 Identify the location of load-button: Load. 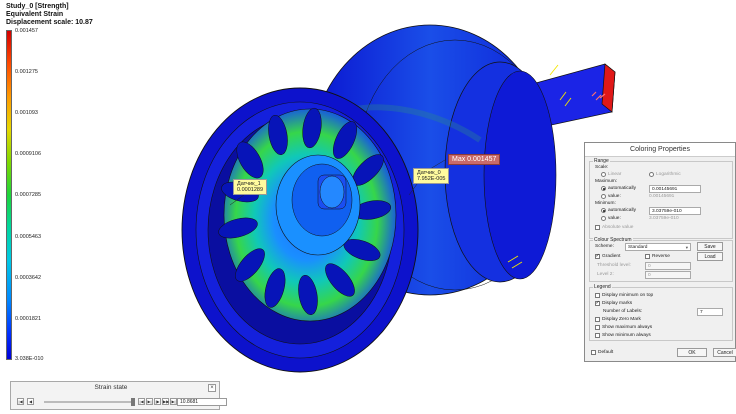
(710, 256).